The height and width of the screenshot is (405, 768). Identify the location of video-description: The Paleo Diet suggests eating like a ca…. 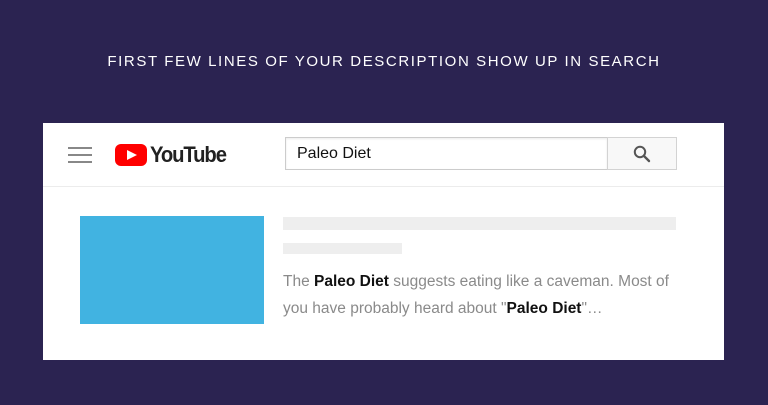
(483, 295).